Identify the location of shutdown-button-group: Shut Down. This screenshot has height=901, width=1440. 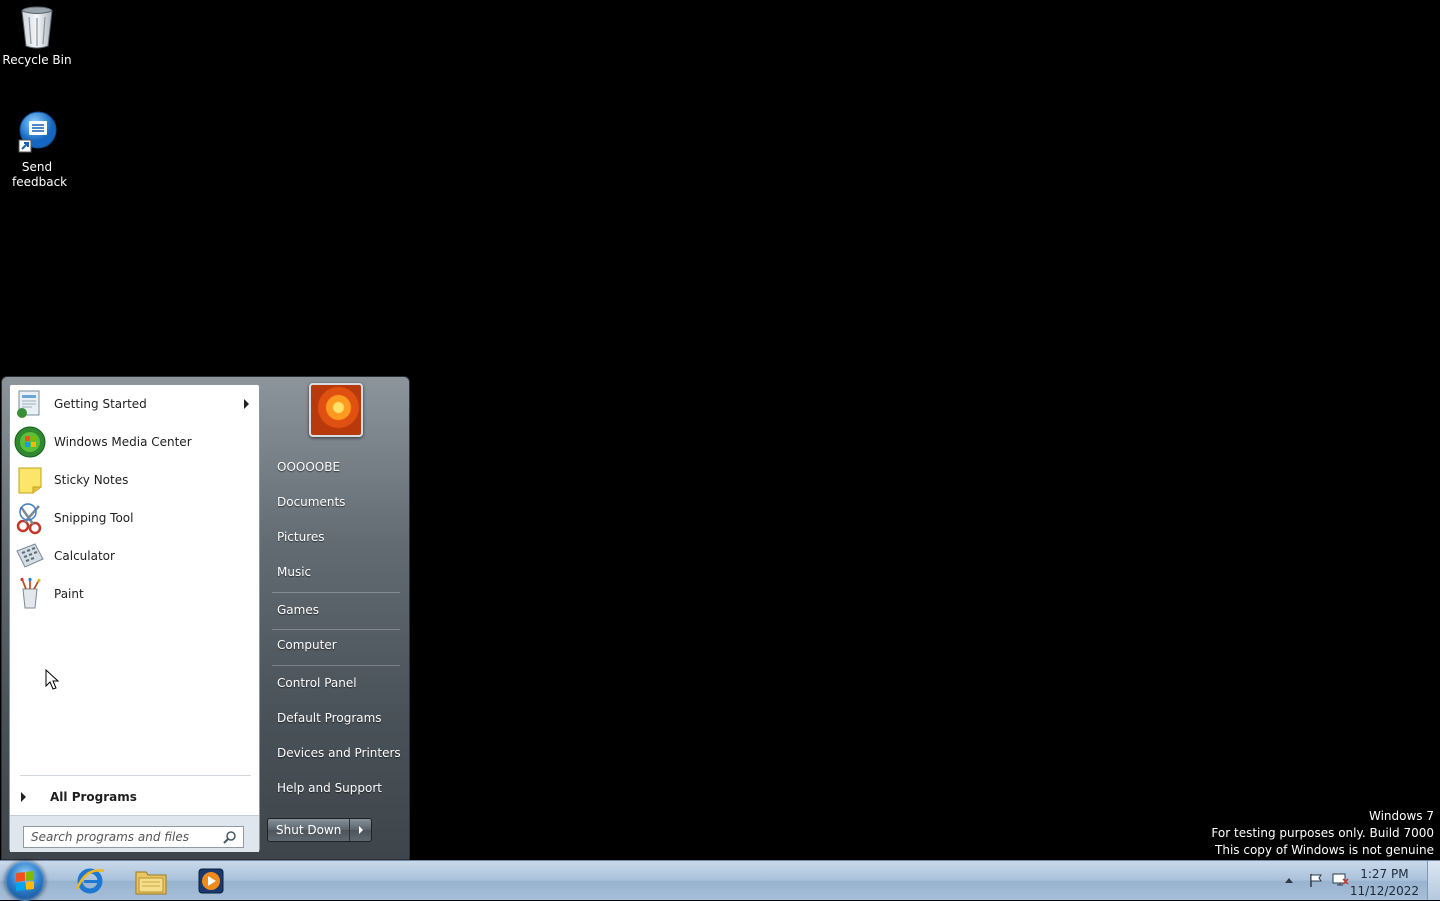
(320, 830).